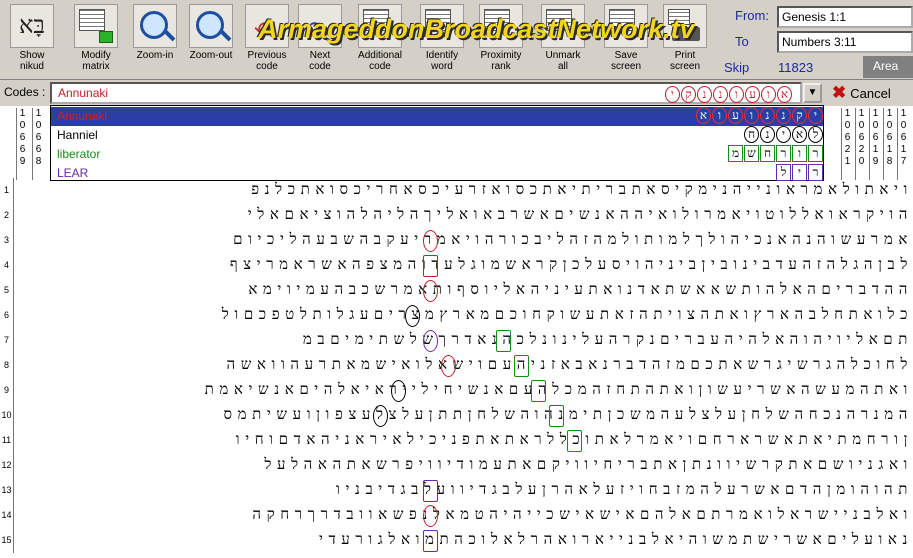 Image resolution: width=913 pixels, height=558 pixels. Describe the element at coordinates (437, 116) in the screenshot. I see `dropdown-item-annunaki: Annunaki אועוננקי` at that location.